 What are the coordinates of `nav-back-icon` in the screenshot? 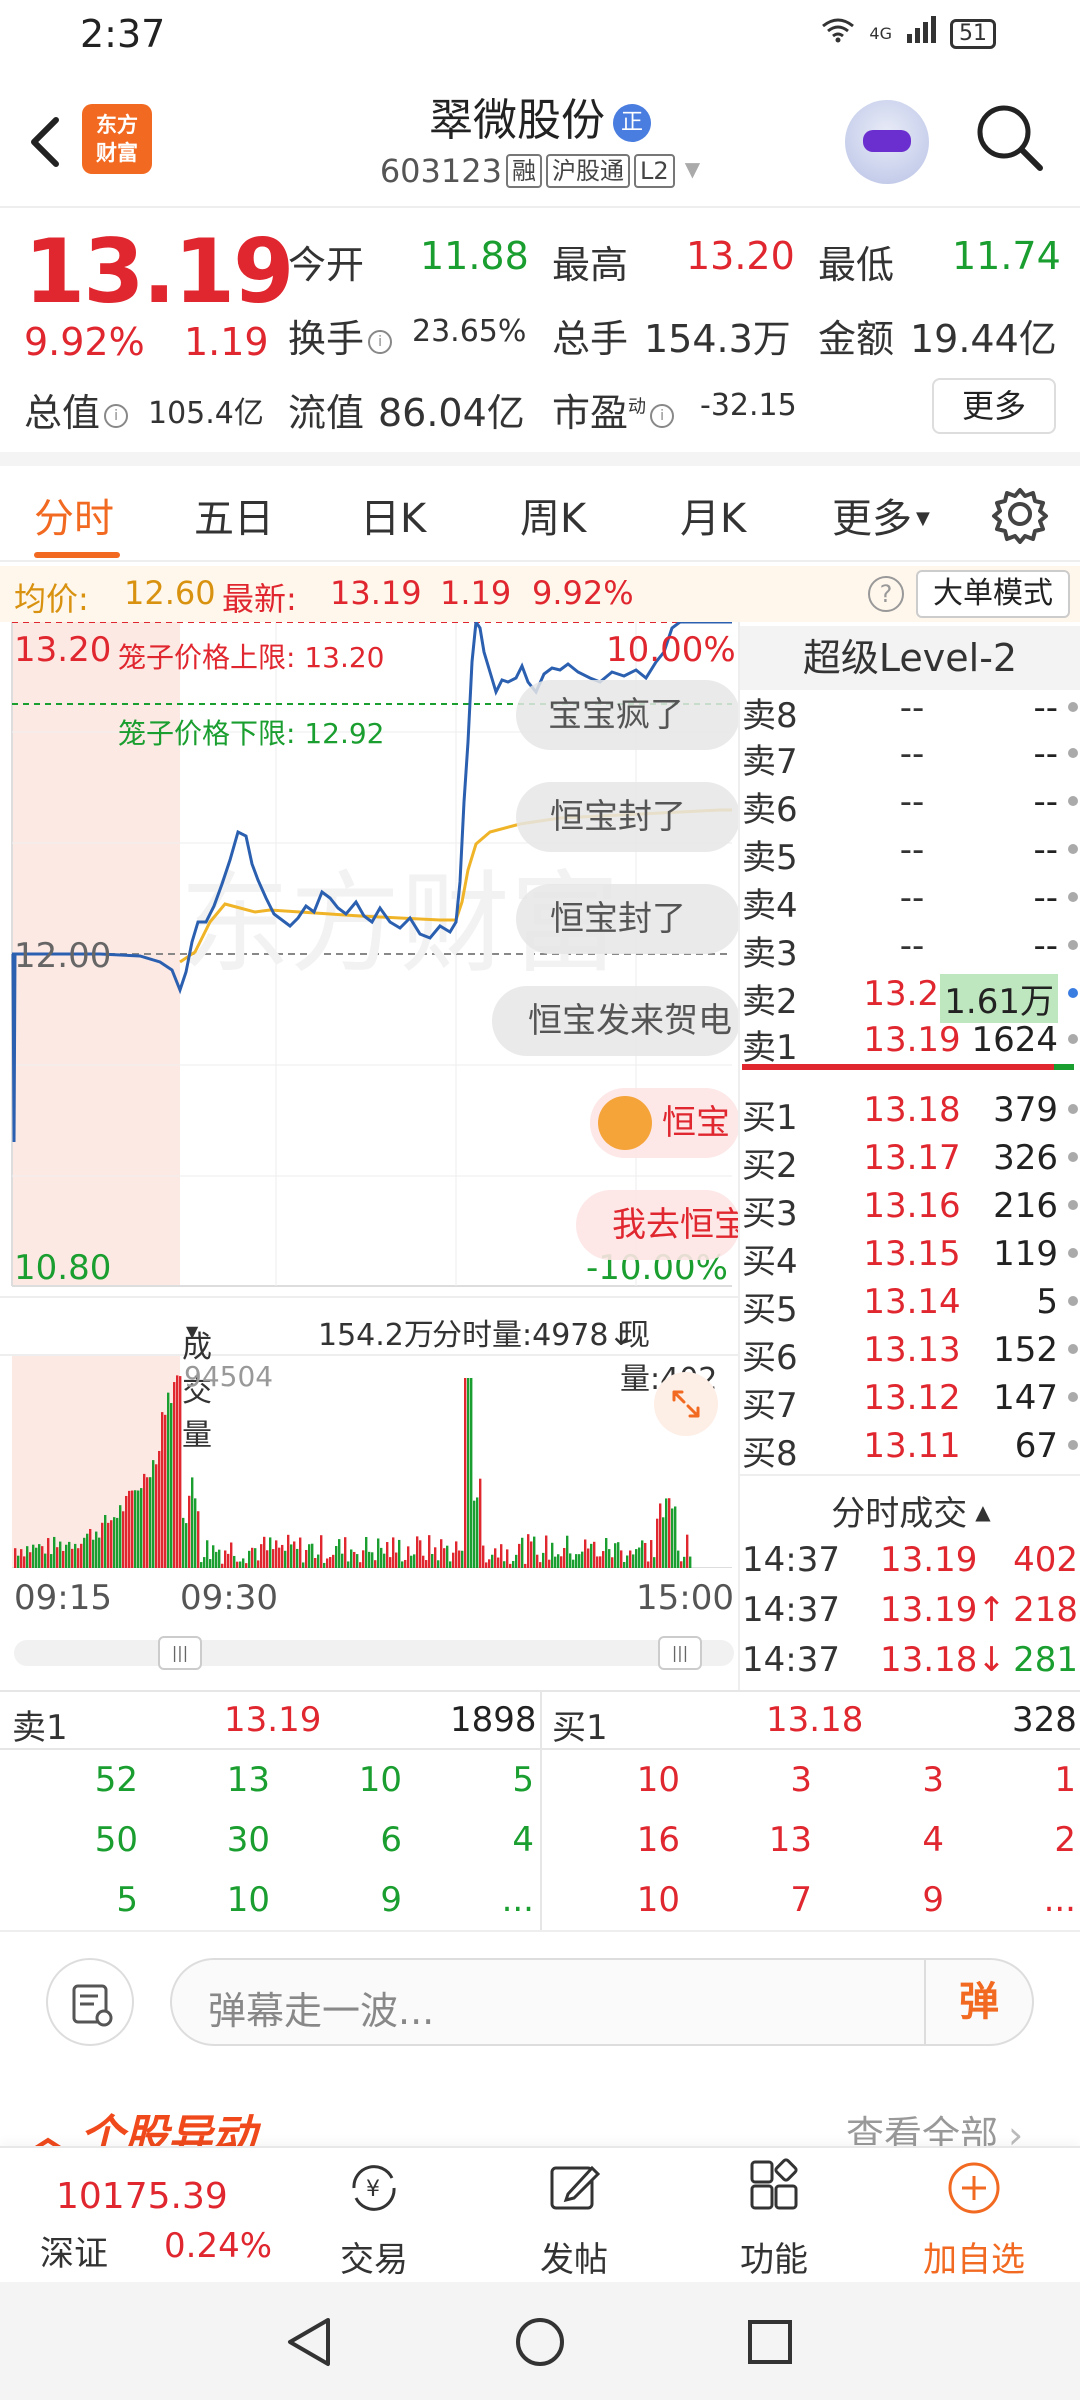 It's located at (310, 2342).